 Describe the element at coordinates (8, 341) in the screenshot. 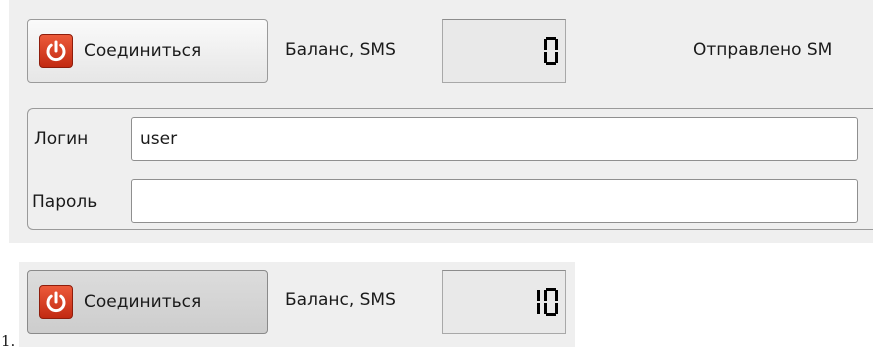

I see `figure-caption: 1.` at that location.